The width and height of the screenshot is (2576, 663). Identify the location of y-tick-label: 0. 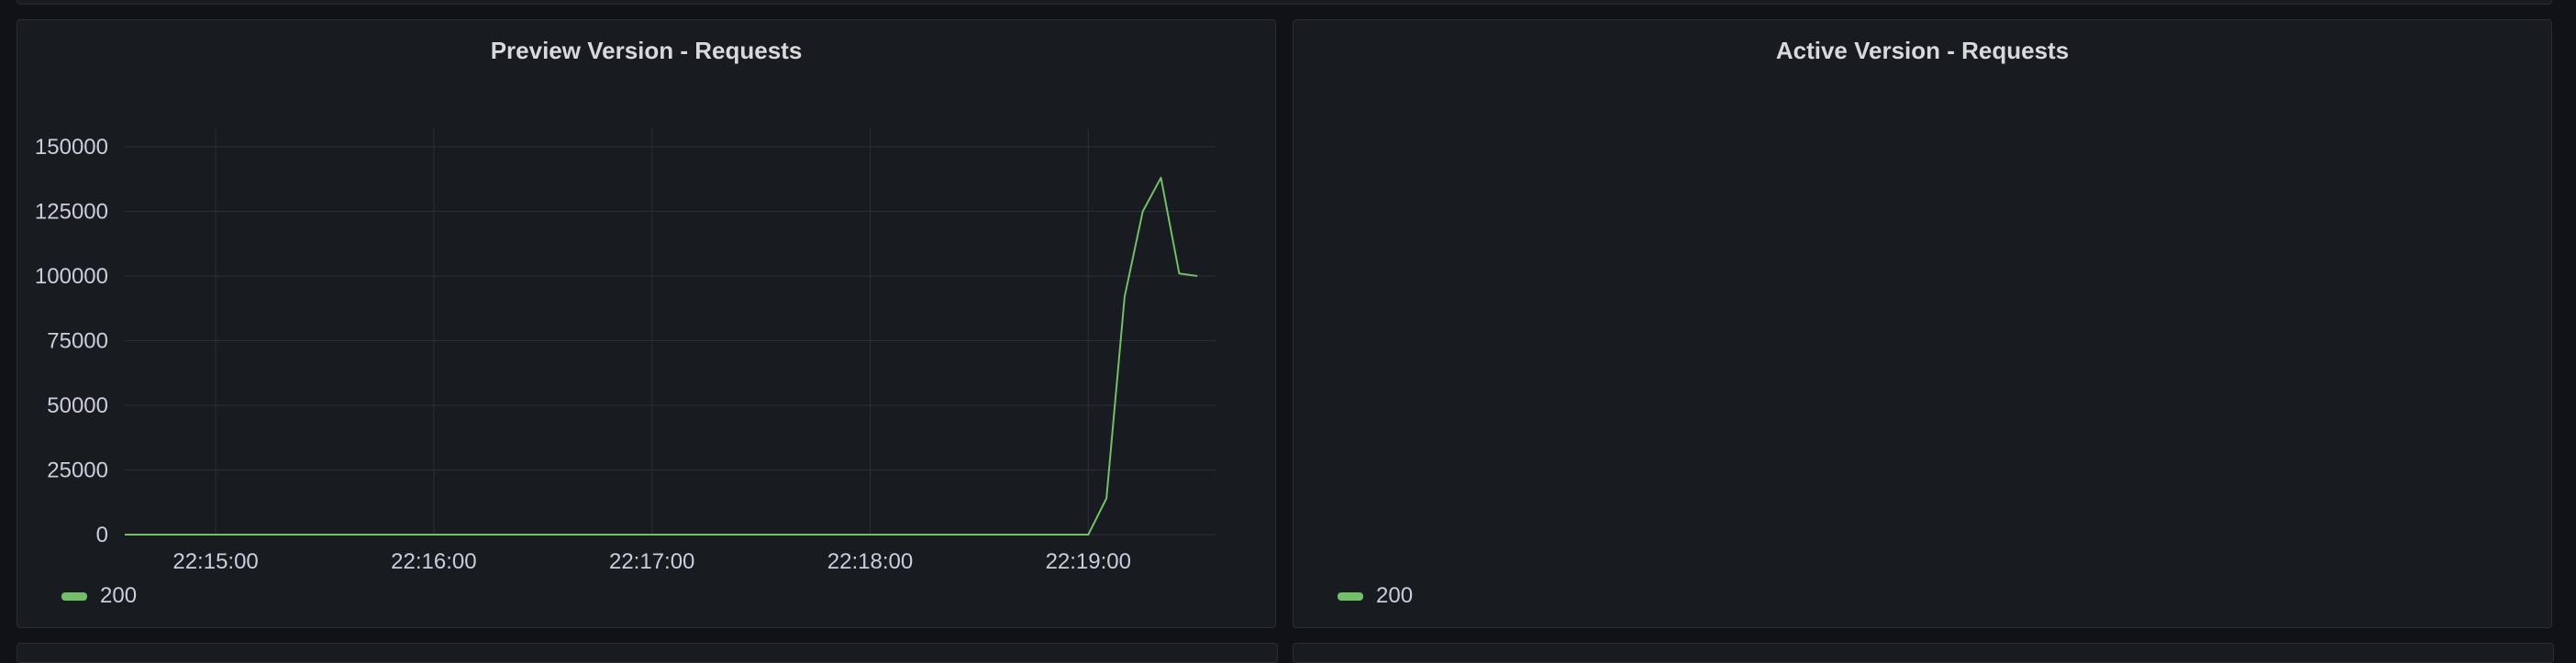
(102, 535).